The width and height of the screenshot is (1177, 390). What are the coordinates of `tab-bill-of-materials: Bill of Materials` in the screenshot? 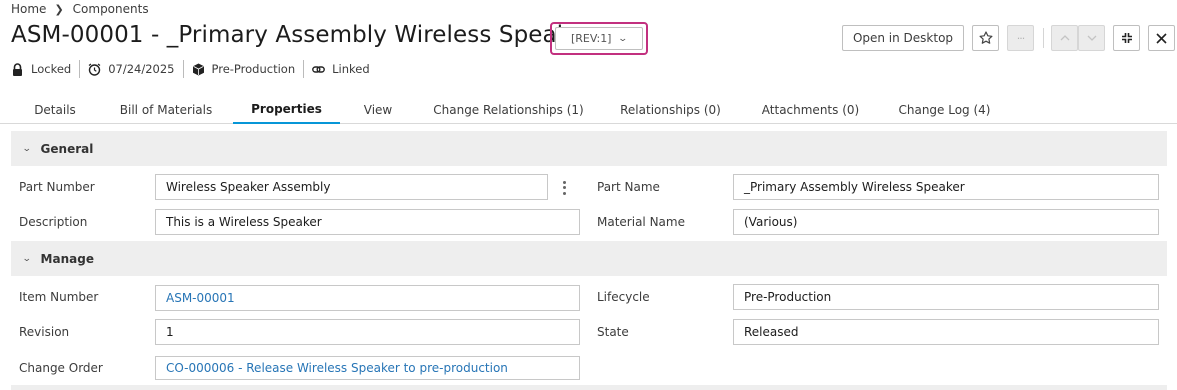 It's located at (166, 109).